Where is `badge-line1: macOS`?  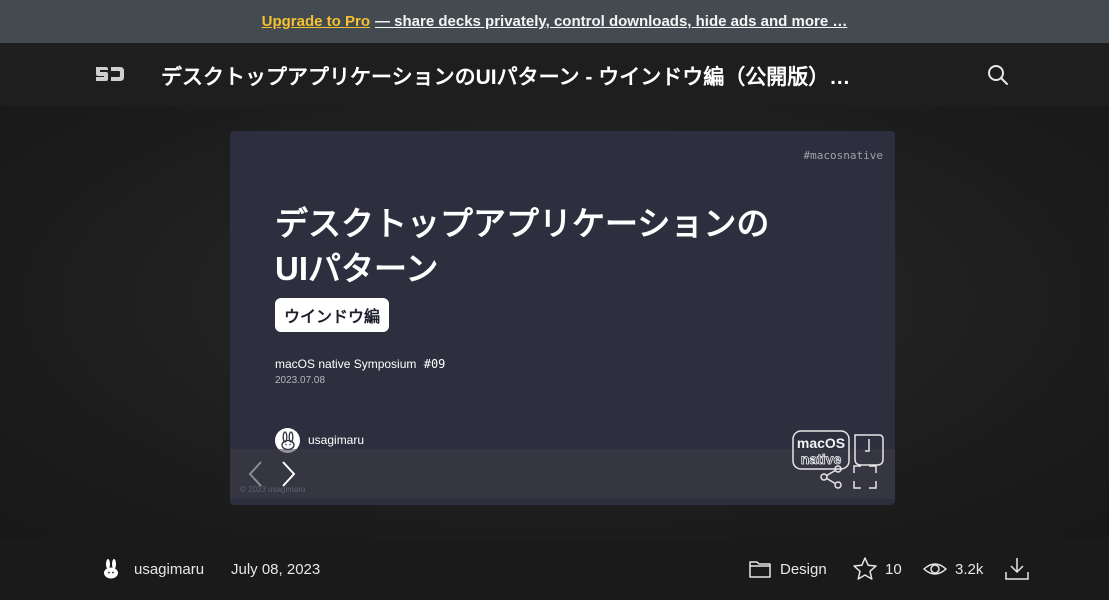 badge-line1: macOS is located at coordinates (821, 443).